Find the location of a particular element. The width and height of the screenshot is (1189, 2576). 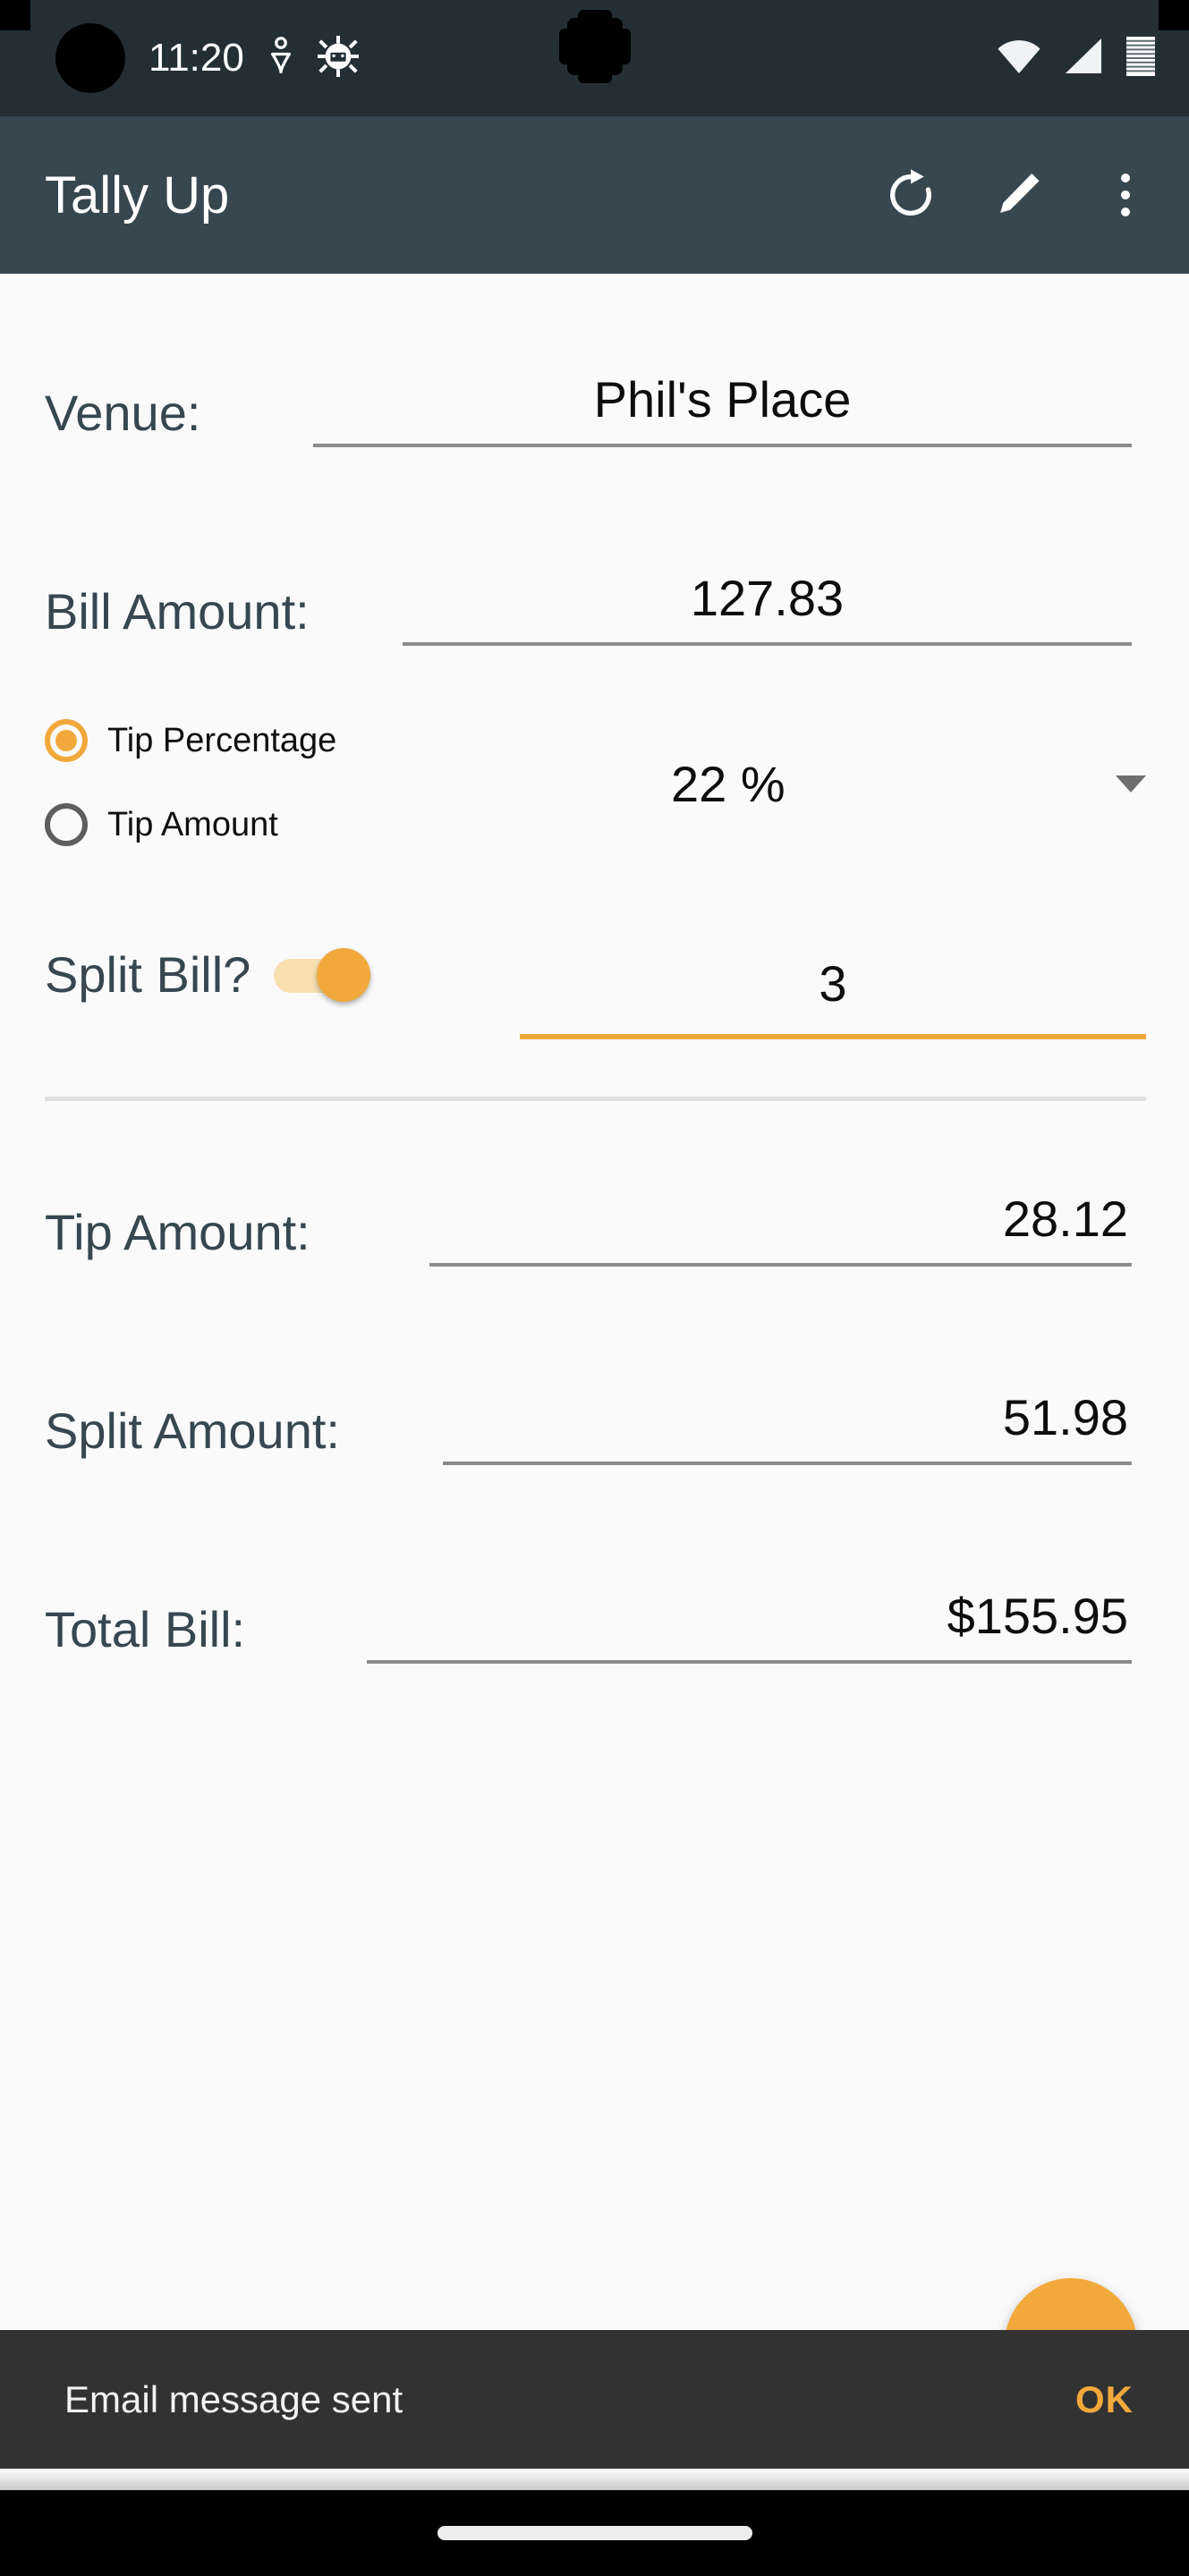

split-amount-result-value: 51.98 is located at coordinates (1065, 1417).